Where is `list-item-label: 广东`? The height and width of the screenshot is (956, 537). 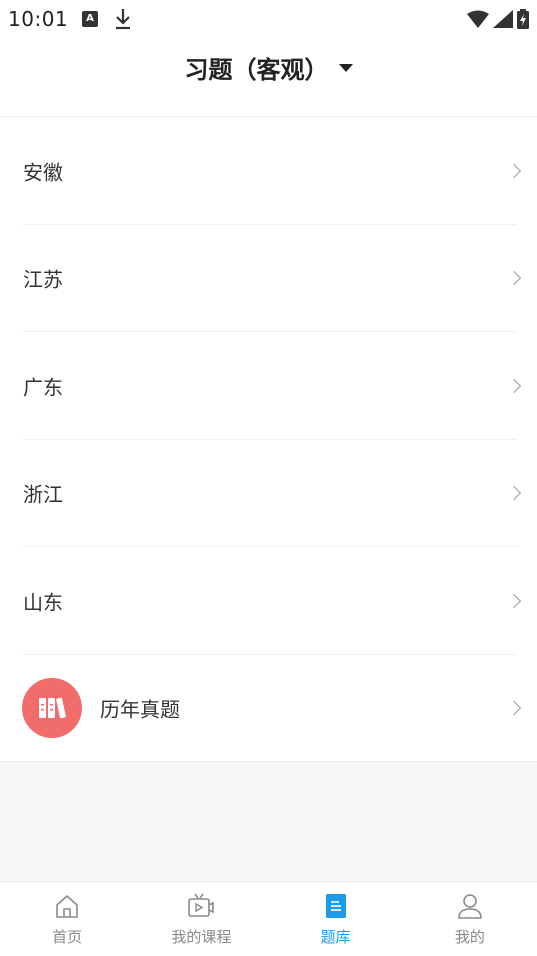 list-item-label: 广东 is located at coordinates (43, 387).